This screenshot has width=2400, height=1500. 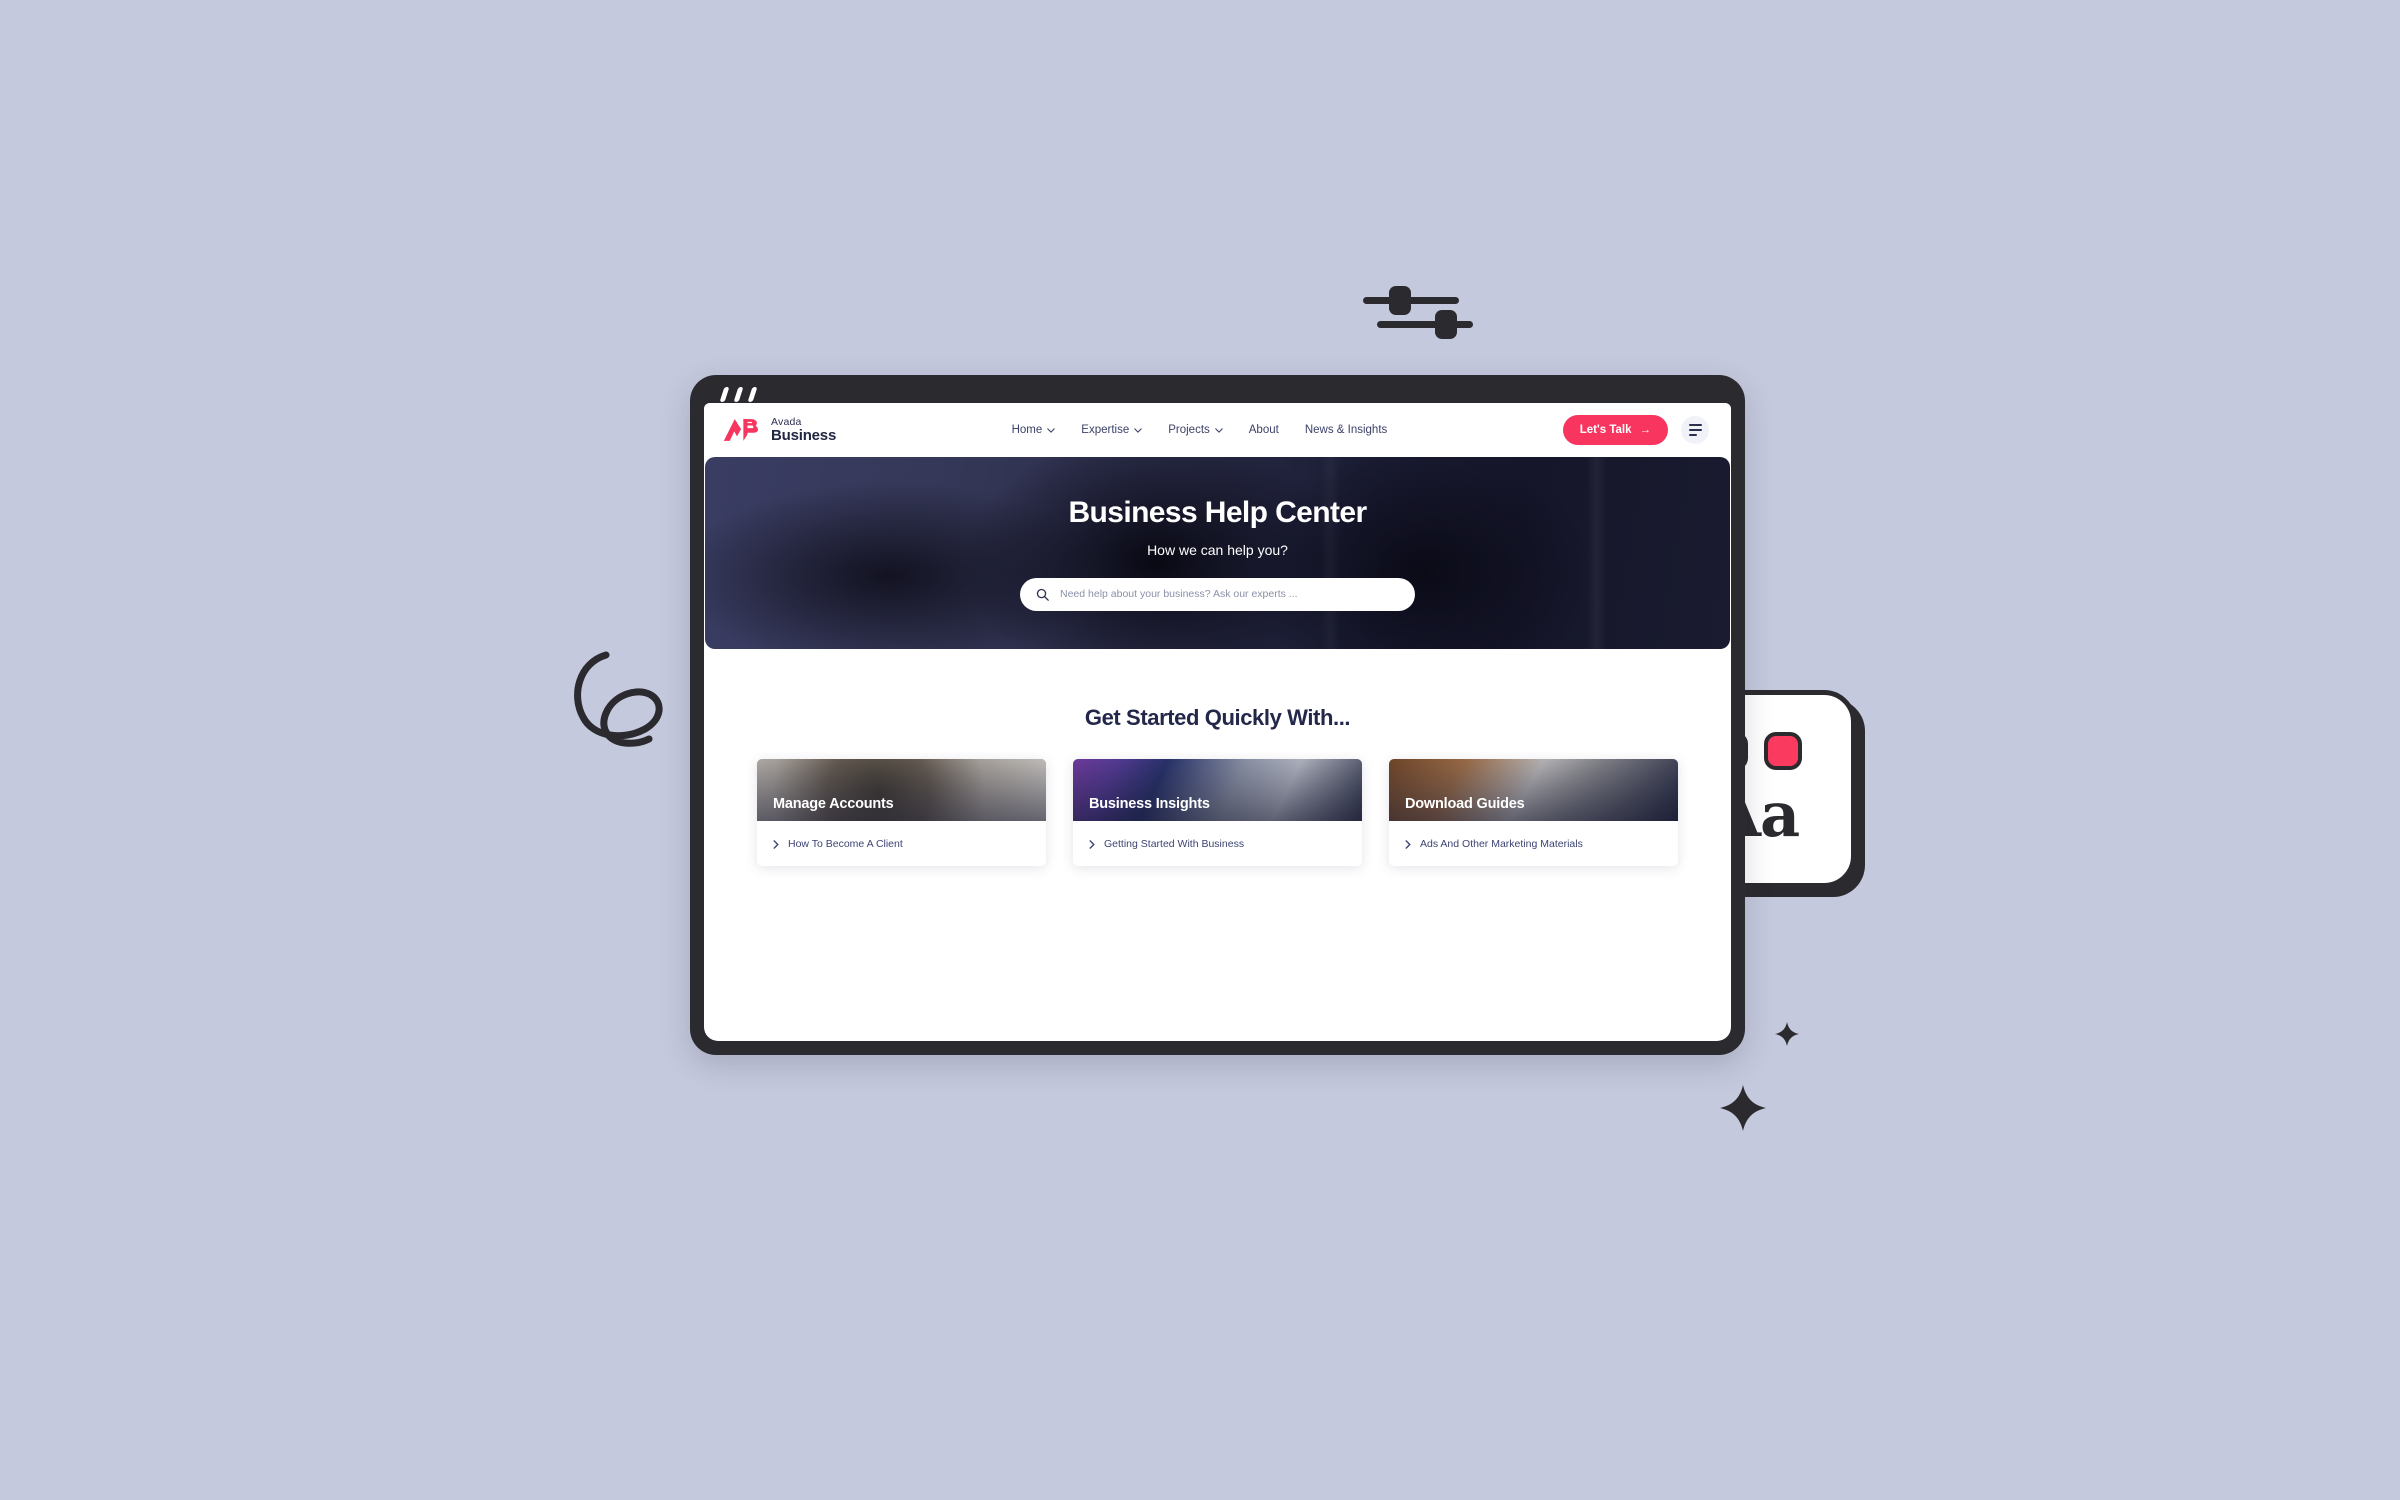 I want to click on card-image: Download Guides, so click(x=1533, y=790).